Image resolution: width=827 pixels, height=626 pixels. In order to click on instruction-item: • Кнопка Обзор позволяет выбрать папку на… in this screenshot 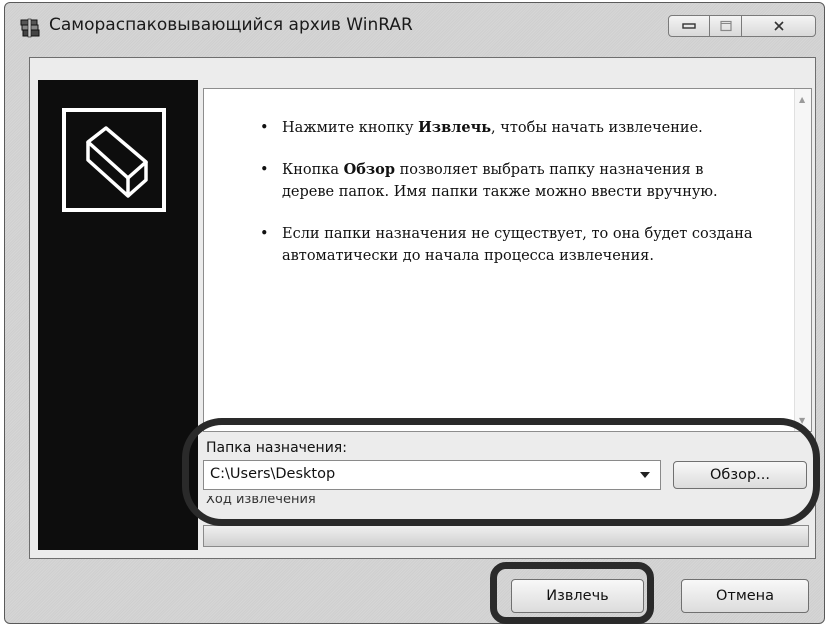, I will do `click(489, 180)`.